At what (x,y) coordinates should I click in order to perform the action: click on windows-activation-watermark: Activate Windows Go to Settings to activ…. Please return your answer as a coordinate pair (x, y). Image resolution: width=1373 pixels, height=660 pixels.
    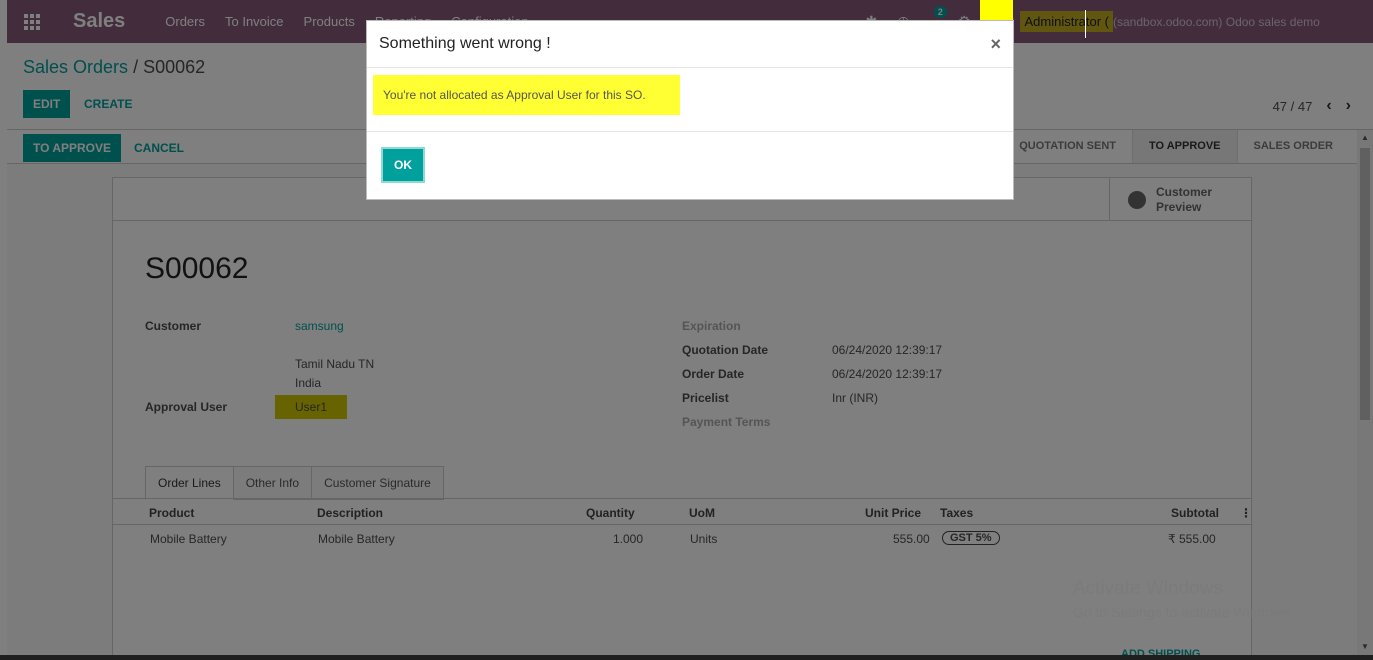
    Looking at the image, I should click on (1183, 599).